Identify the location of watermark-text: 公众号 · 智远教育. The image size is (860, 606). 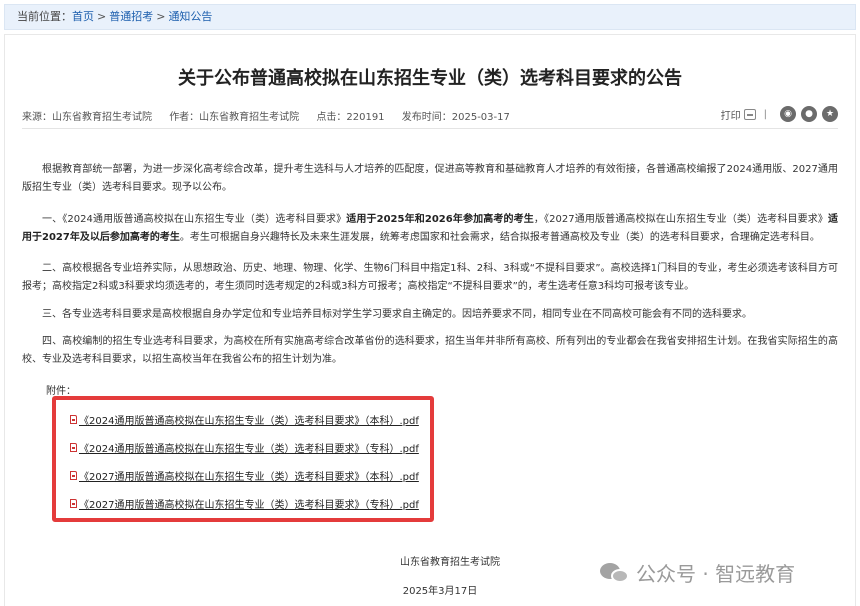
(716, 574).